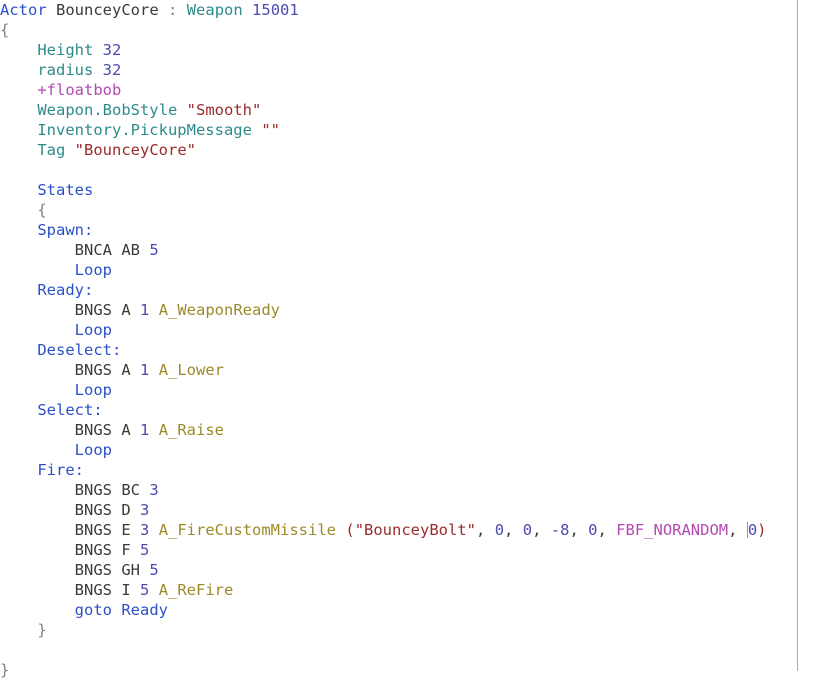 The height and width of the screenshot is (680, 834). Describe the element at coordinates (417, 90) in the screenshot. I see `code-line: +floatbob` at that location.